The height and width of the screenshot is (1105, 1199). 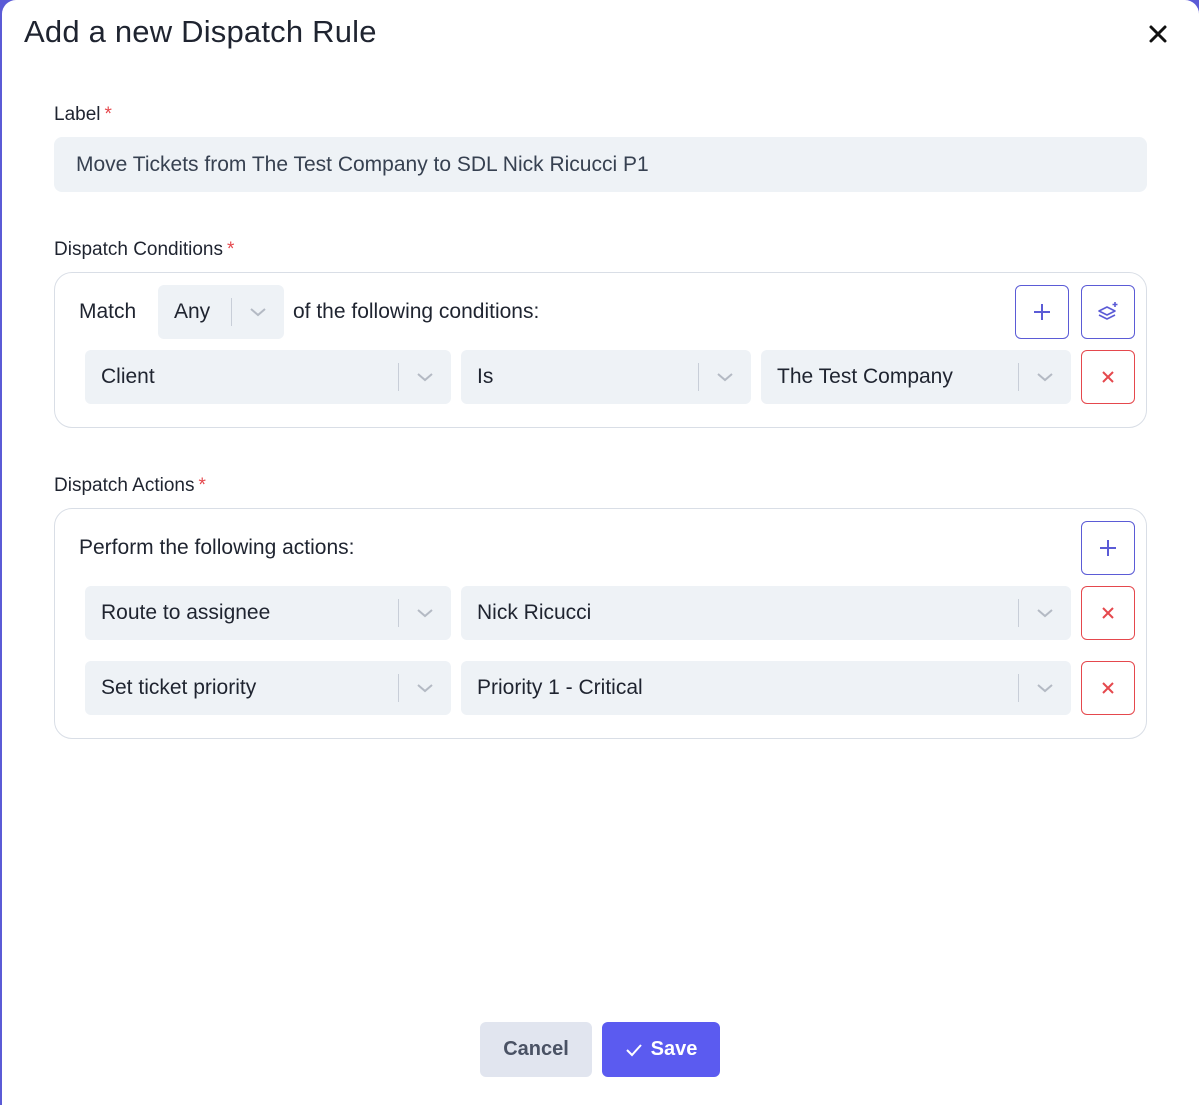 I want to click on label-field-label: Label *, so click(x=83, y=114).